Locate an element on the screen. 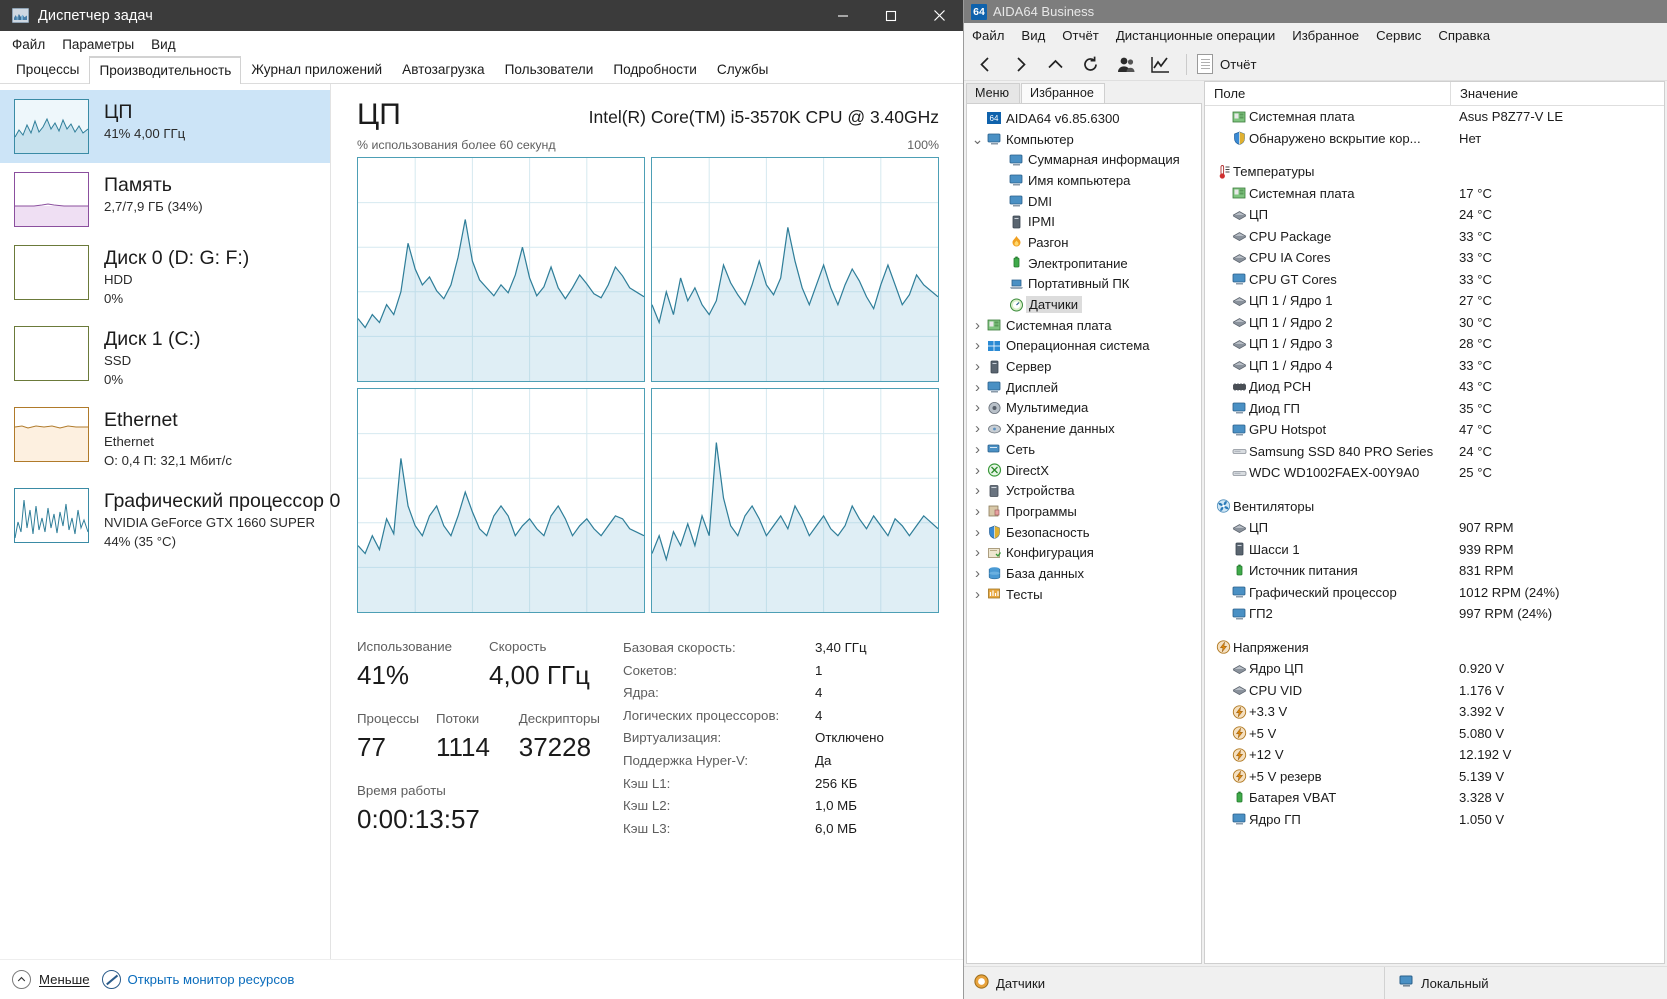  menu-item-service: Сервис is located at coordinates (1398, 35).